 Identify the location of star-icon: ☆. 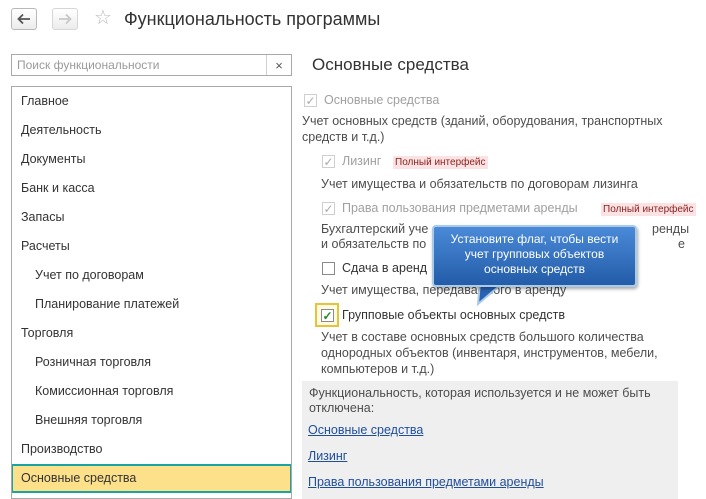
(103, 18).